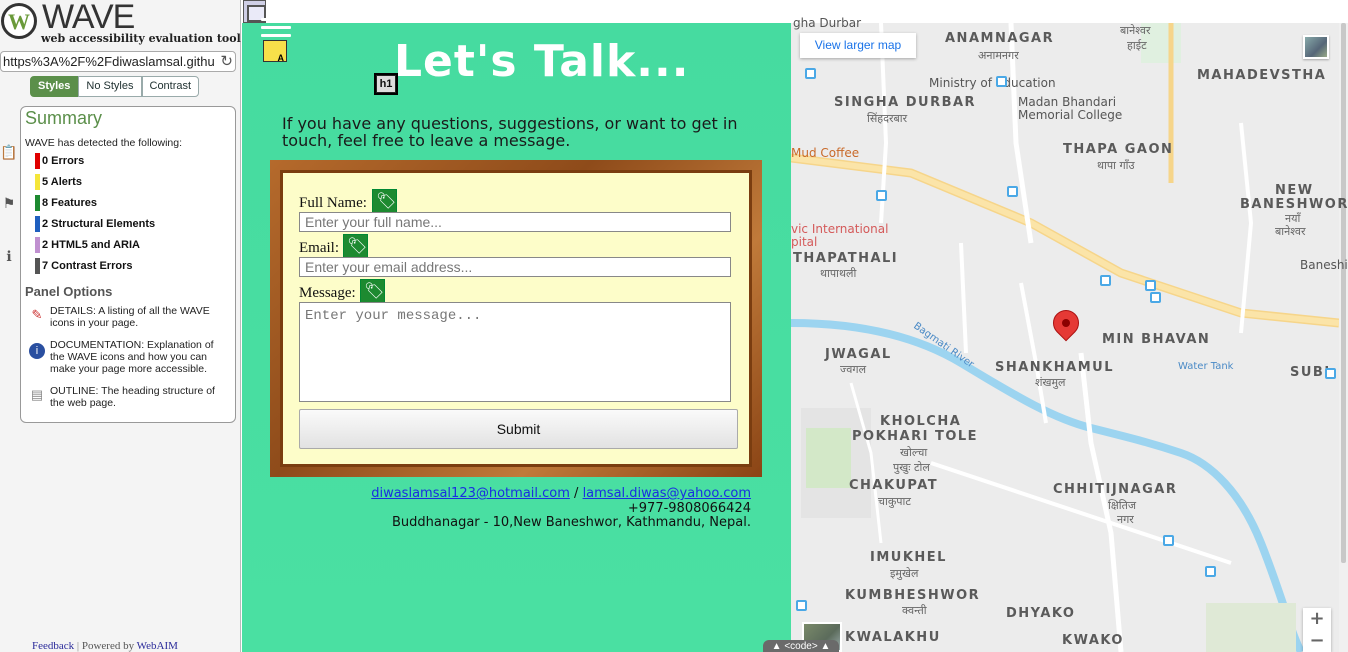  What do you see at coordinates (386, 84) in the screenshot?
I see `h1-heading-icon: h1` at bounding box center [386, 84].